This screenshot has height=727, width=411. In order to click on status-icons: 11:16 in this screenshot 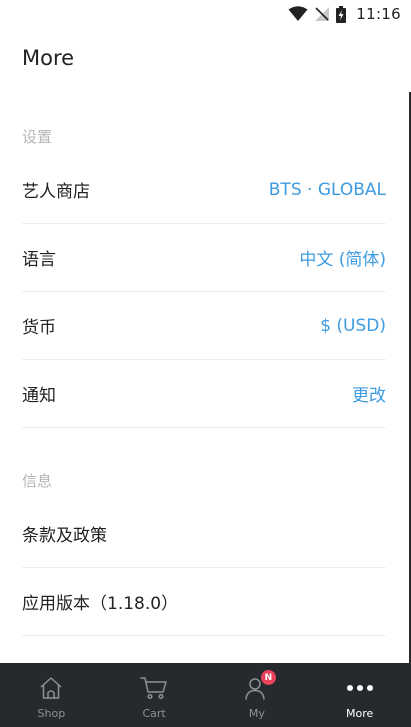, I will do `click(344, 14)`.